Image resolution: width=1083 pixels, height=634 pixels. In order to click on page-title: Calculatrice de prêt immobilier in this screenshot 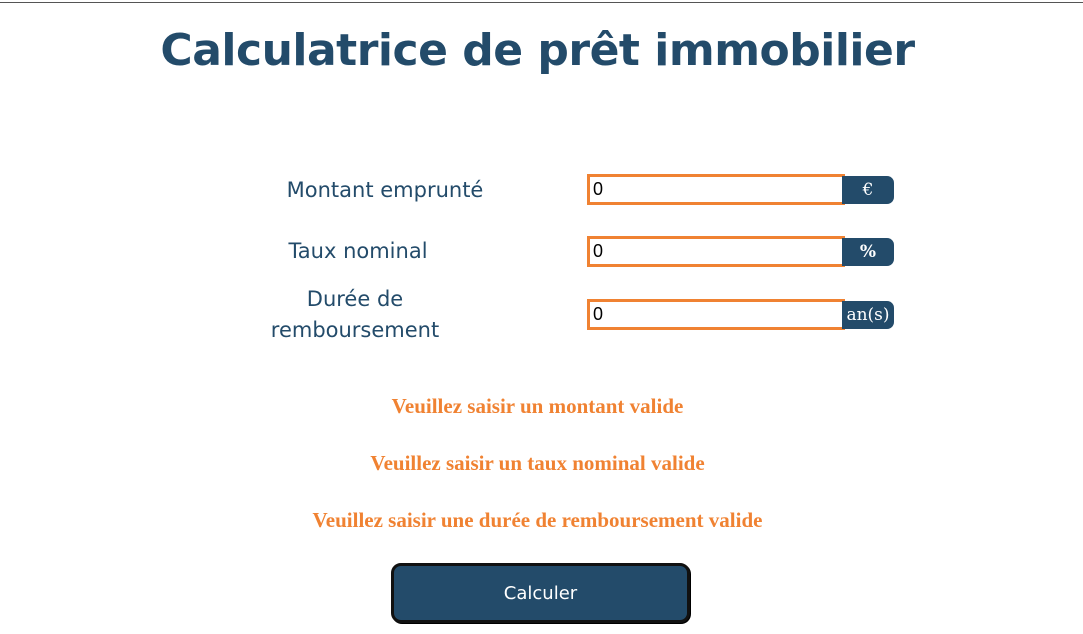, I will do `click(537, 50)`.